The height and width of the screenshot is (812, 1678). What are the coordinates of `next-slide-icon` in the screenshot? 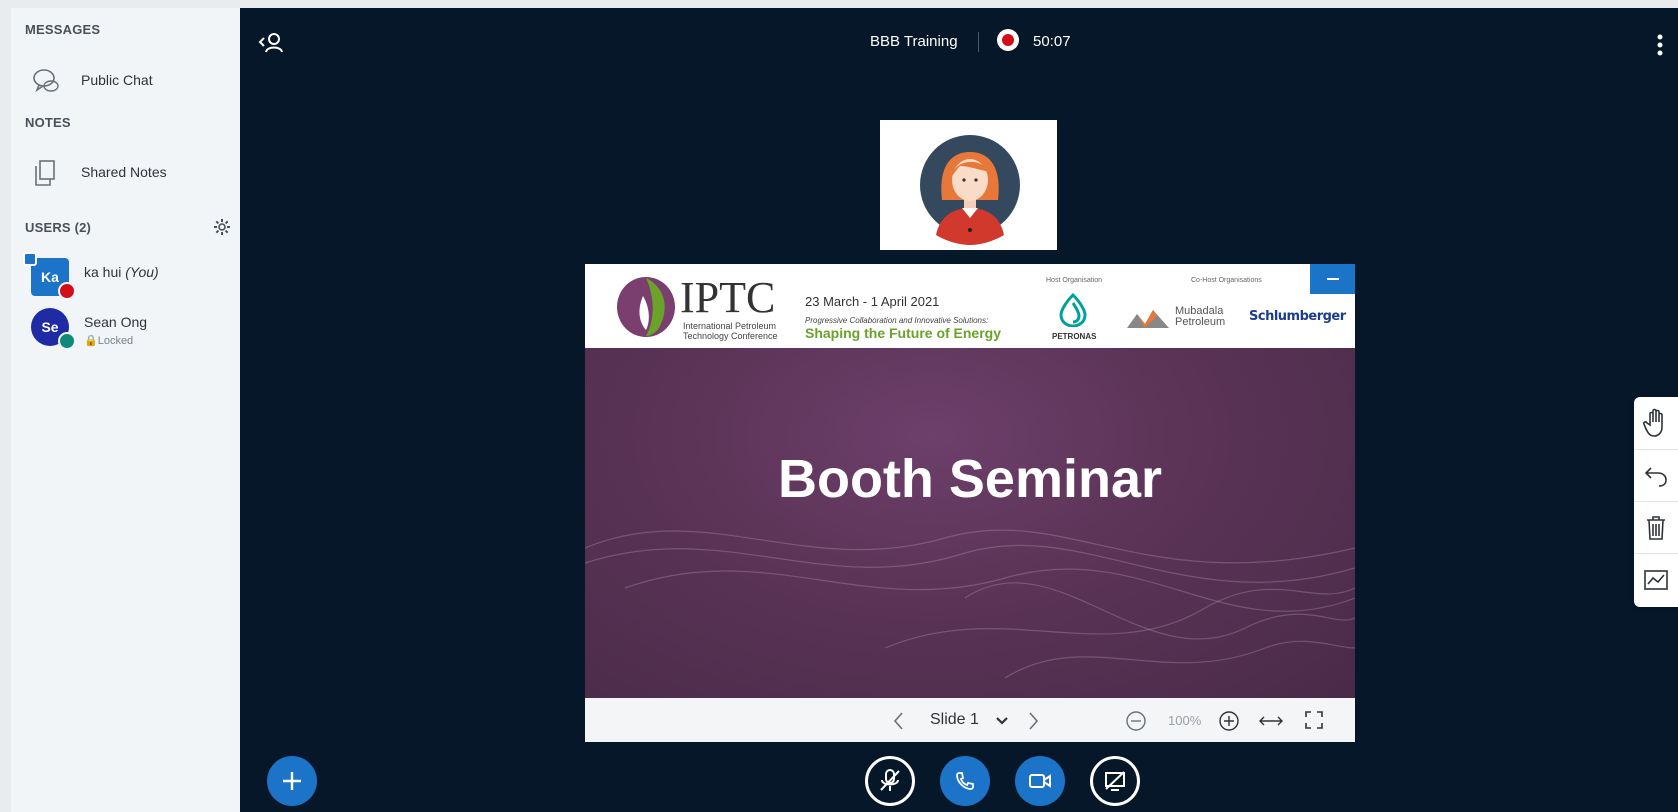 It's located at (1033, 721).